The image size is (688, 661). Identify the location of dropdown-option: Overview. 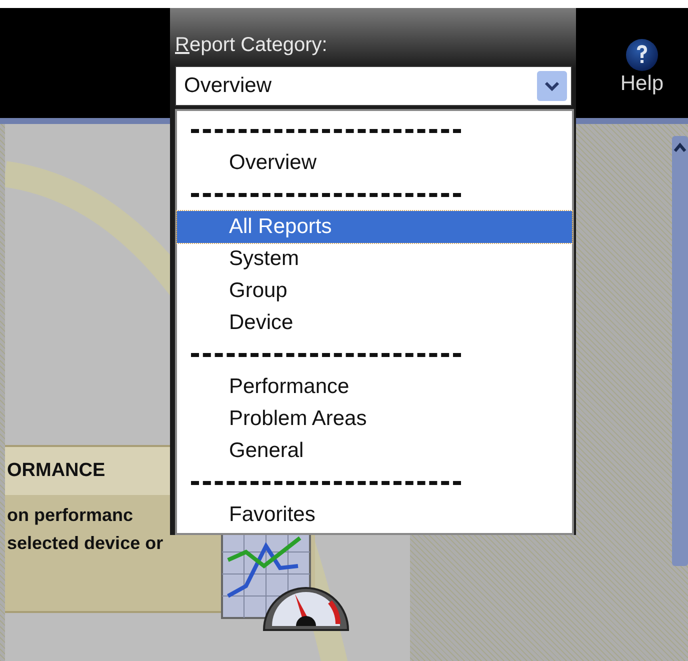
(374, 163).